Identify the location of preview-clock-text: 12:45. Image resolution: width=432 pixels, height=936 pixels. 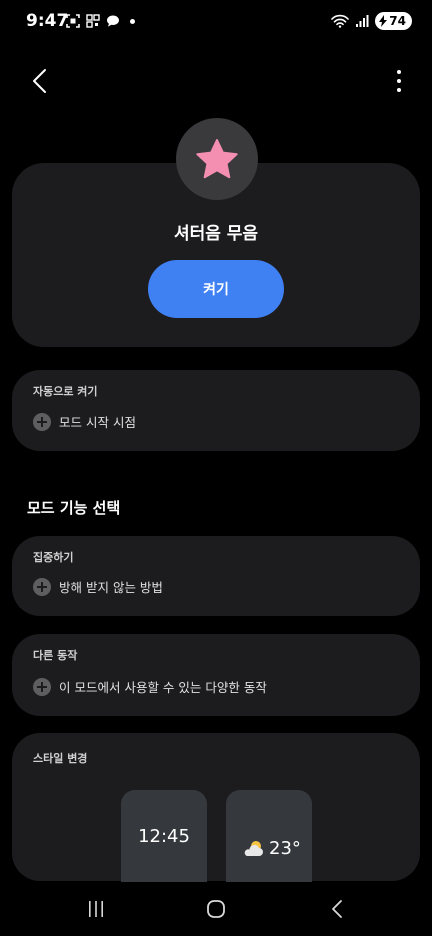
(164, 836).